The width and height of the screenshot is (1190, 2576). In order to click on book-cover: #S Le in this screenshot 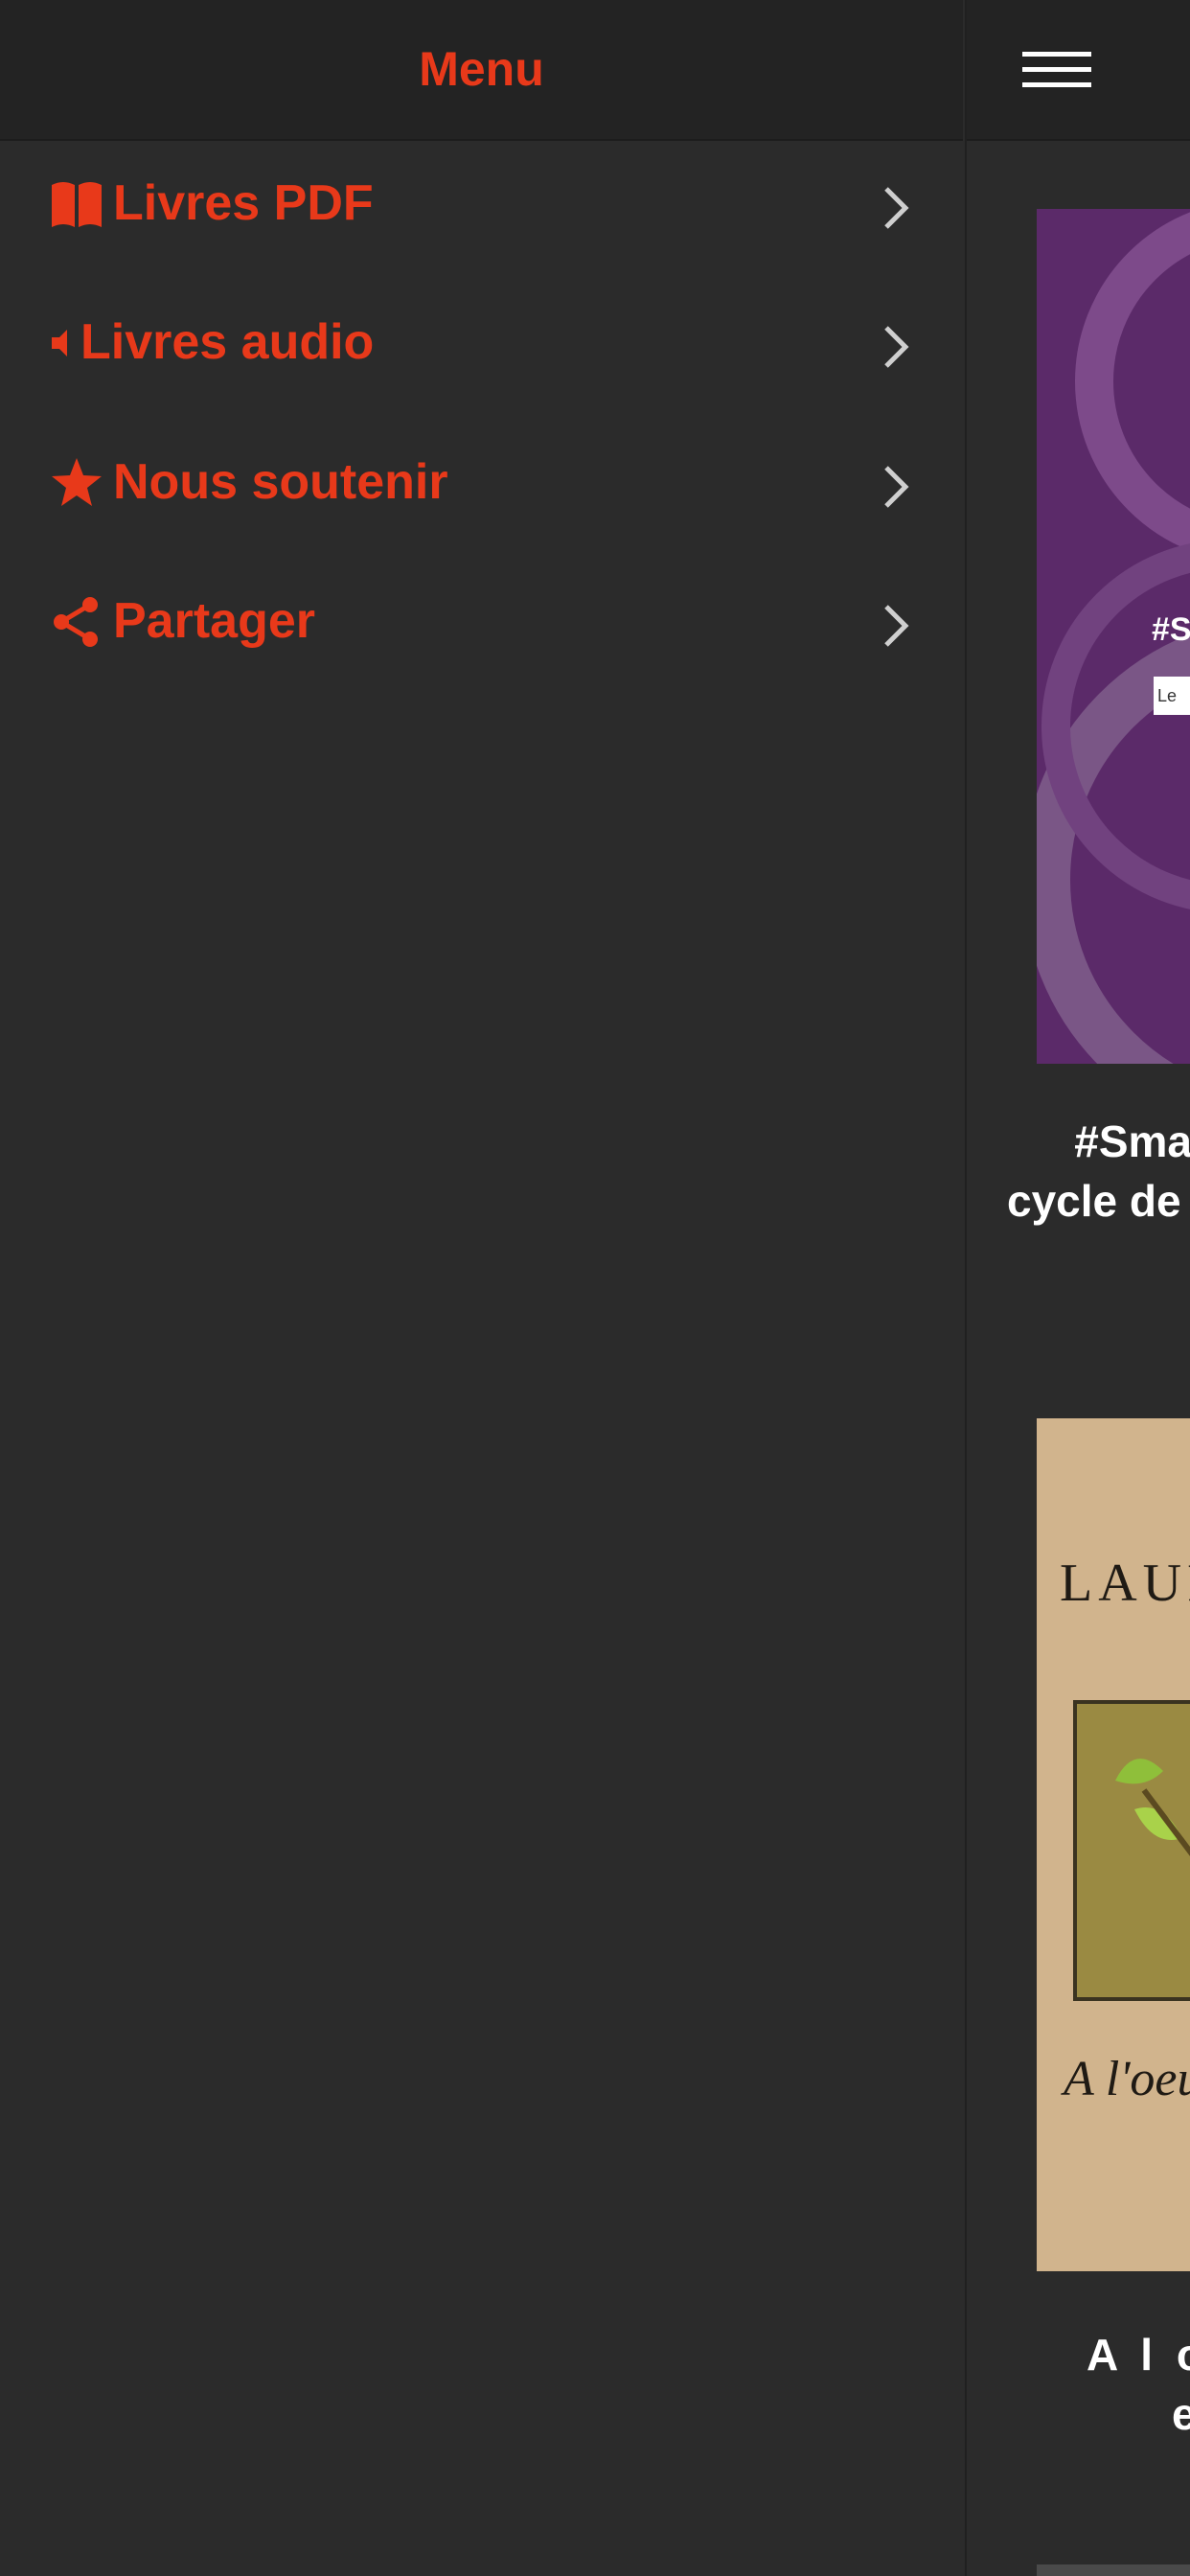, I will do `click(1113, 636)`.